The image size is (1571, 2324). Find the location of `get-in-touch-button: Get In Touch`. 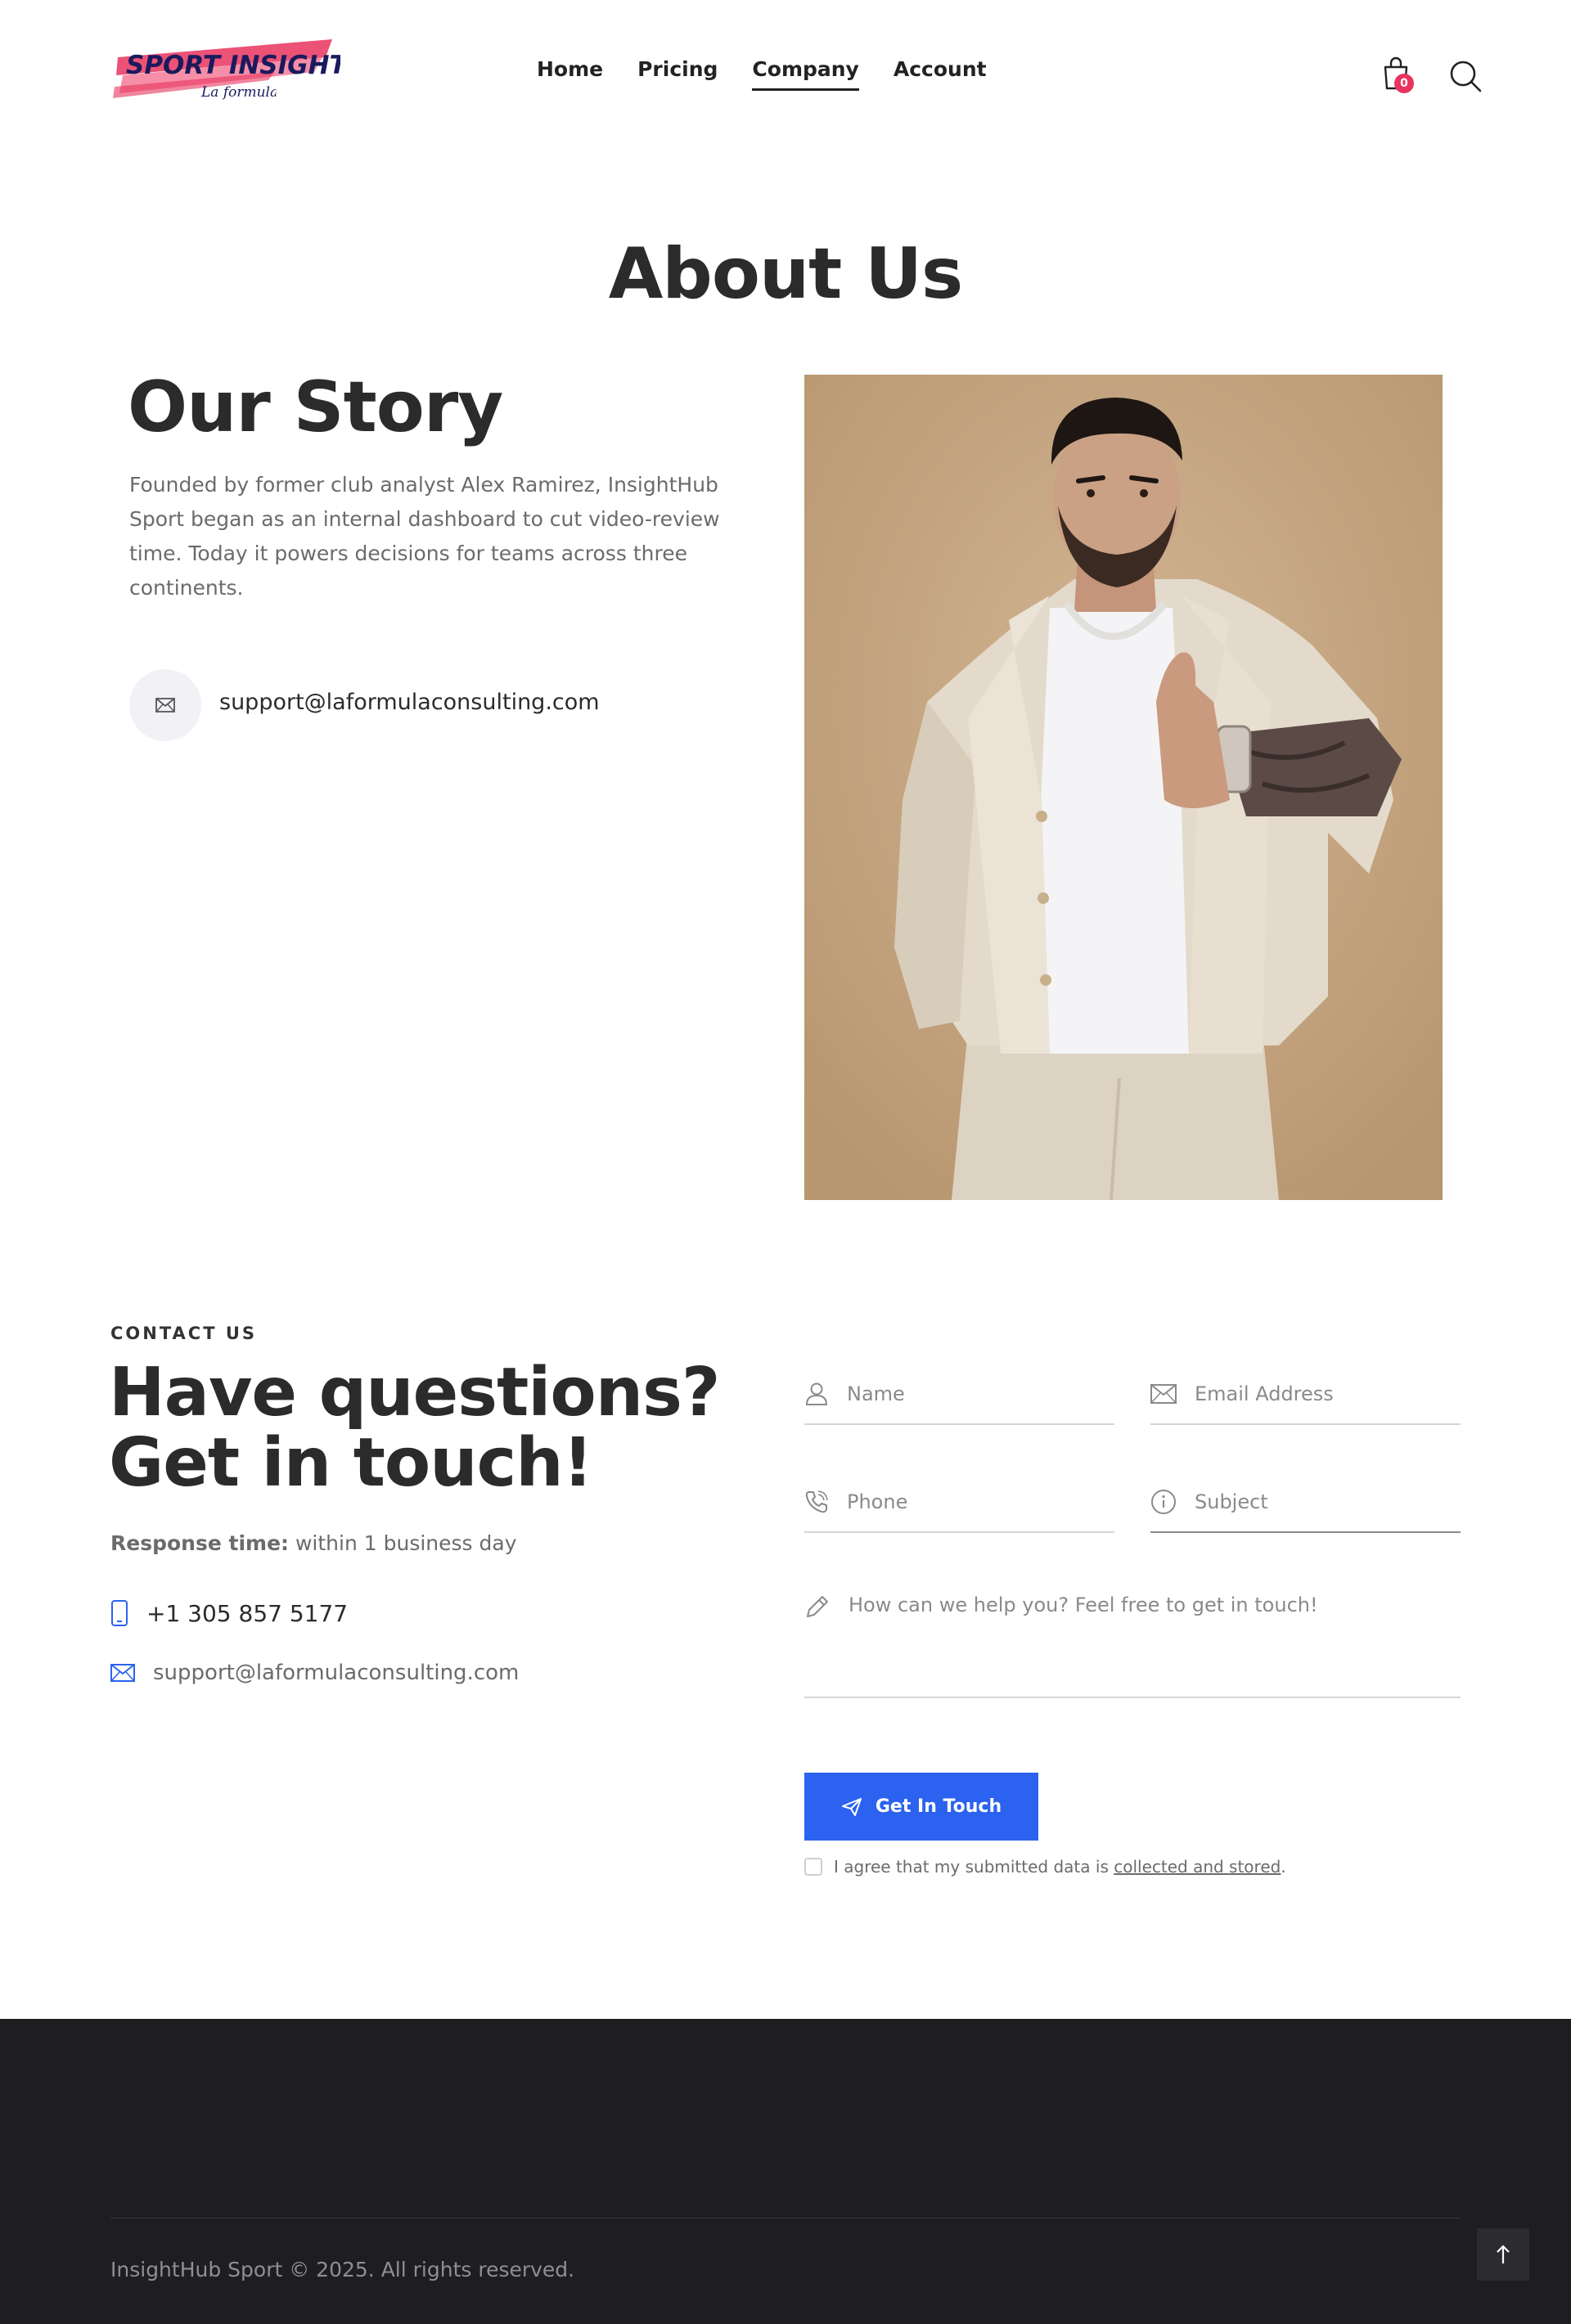

get-in-touch-button: Get In Touch is located at coordinates (921, 1807).